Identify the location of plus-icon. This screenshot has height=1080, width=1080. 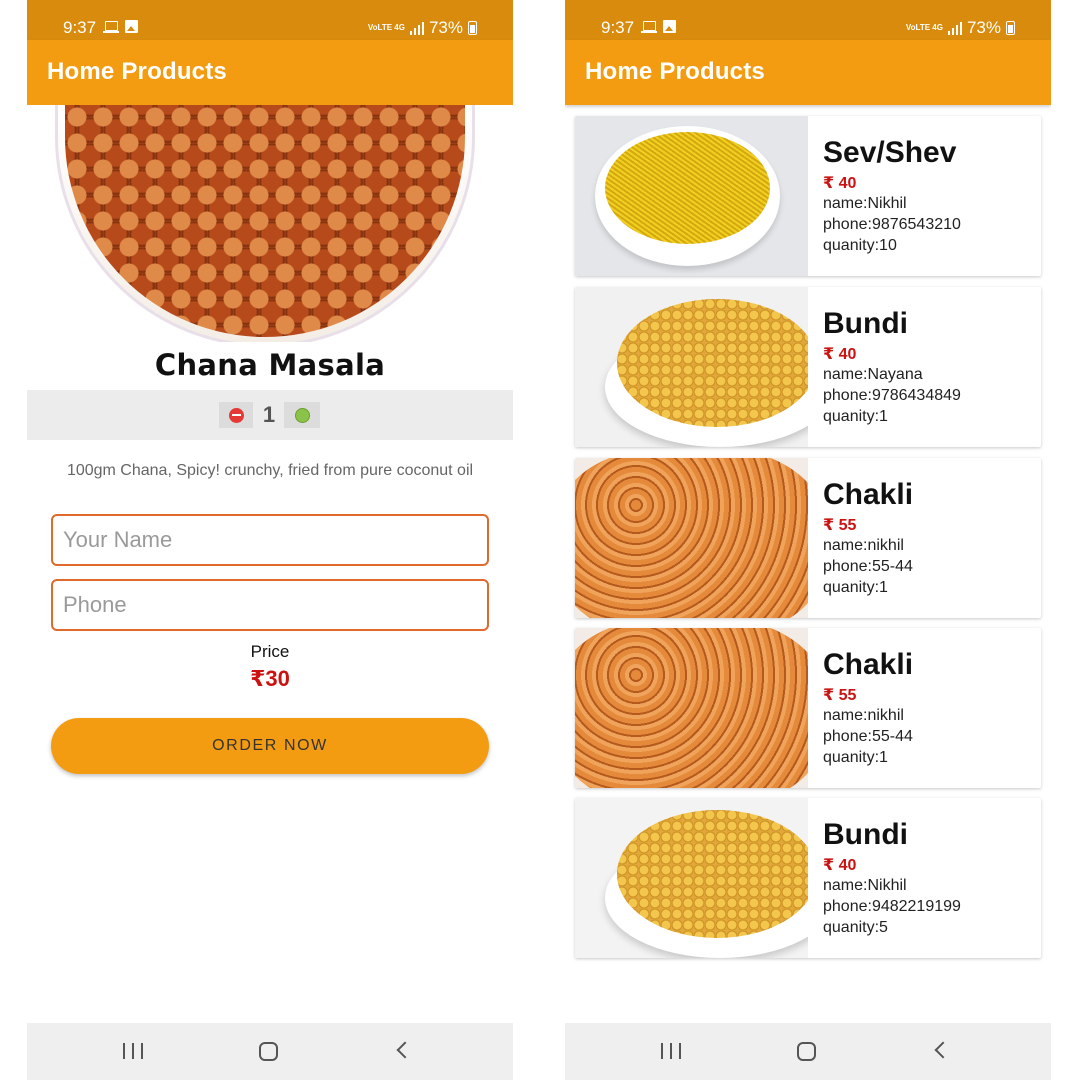
(302, 415).